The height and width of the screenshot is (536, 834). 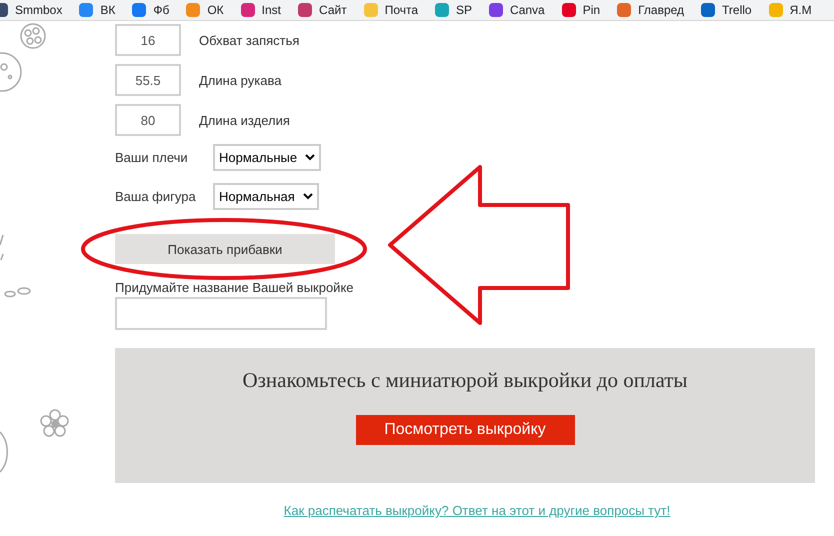 I want to click on bookmark: Pin, so click(x=581, y=10).